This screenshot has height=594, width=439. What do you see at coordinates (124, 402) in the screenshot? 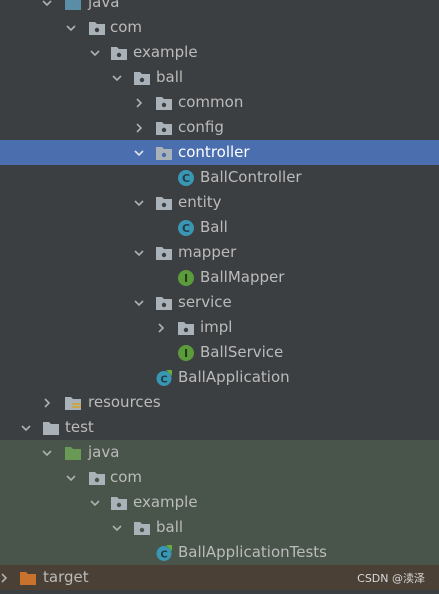
I see `tree-row-label: resources` at bounding box center [124, 402].